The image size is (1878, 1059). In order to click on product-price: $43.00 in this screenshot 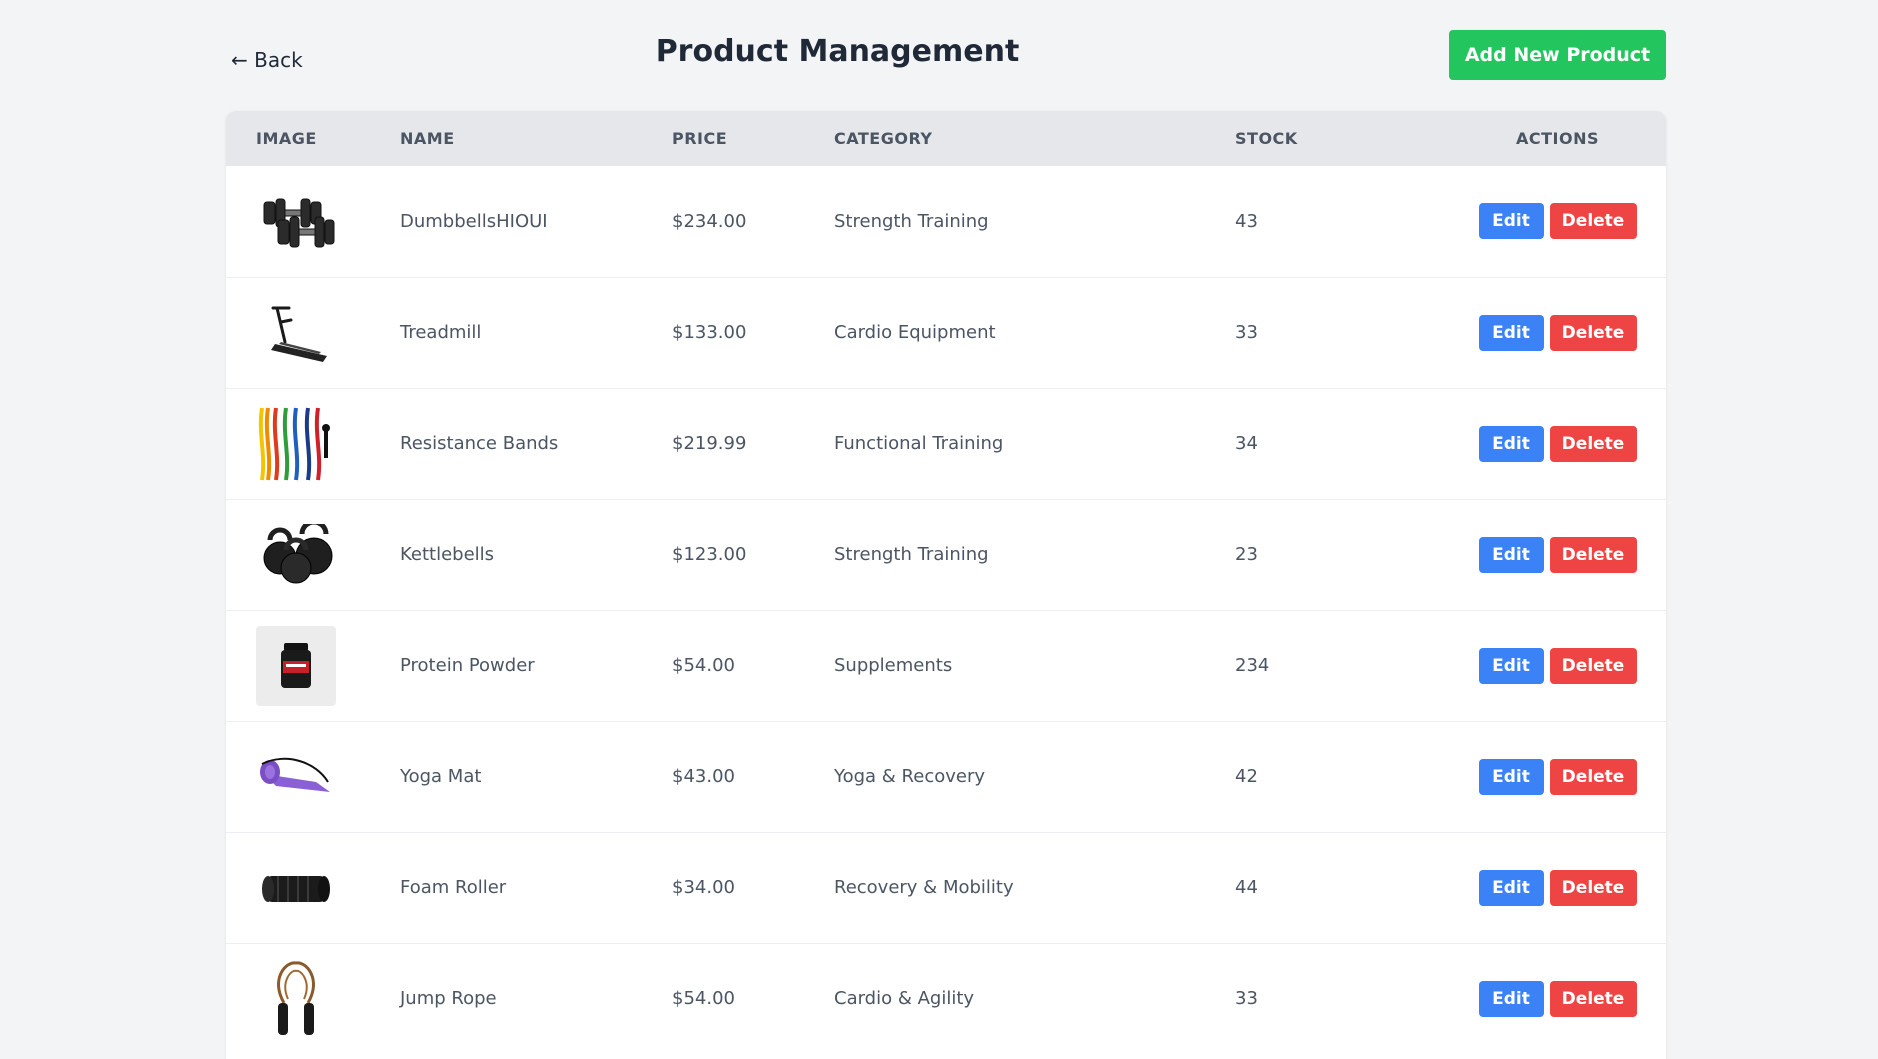, I will do `click(703, 776)`.